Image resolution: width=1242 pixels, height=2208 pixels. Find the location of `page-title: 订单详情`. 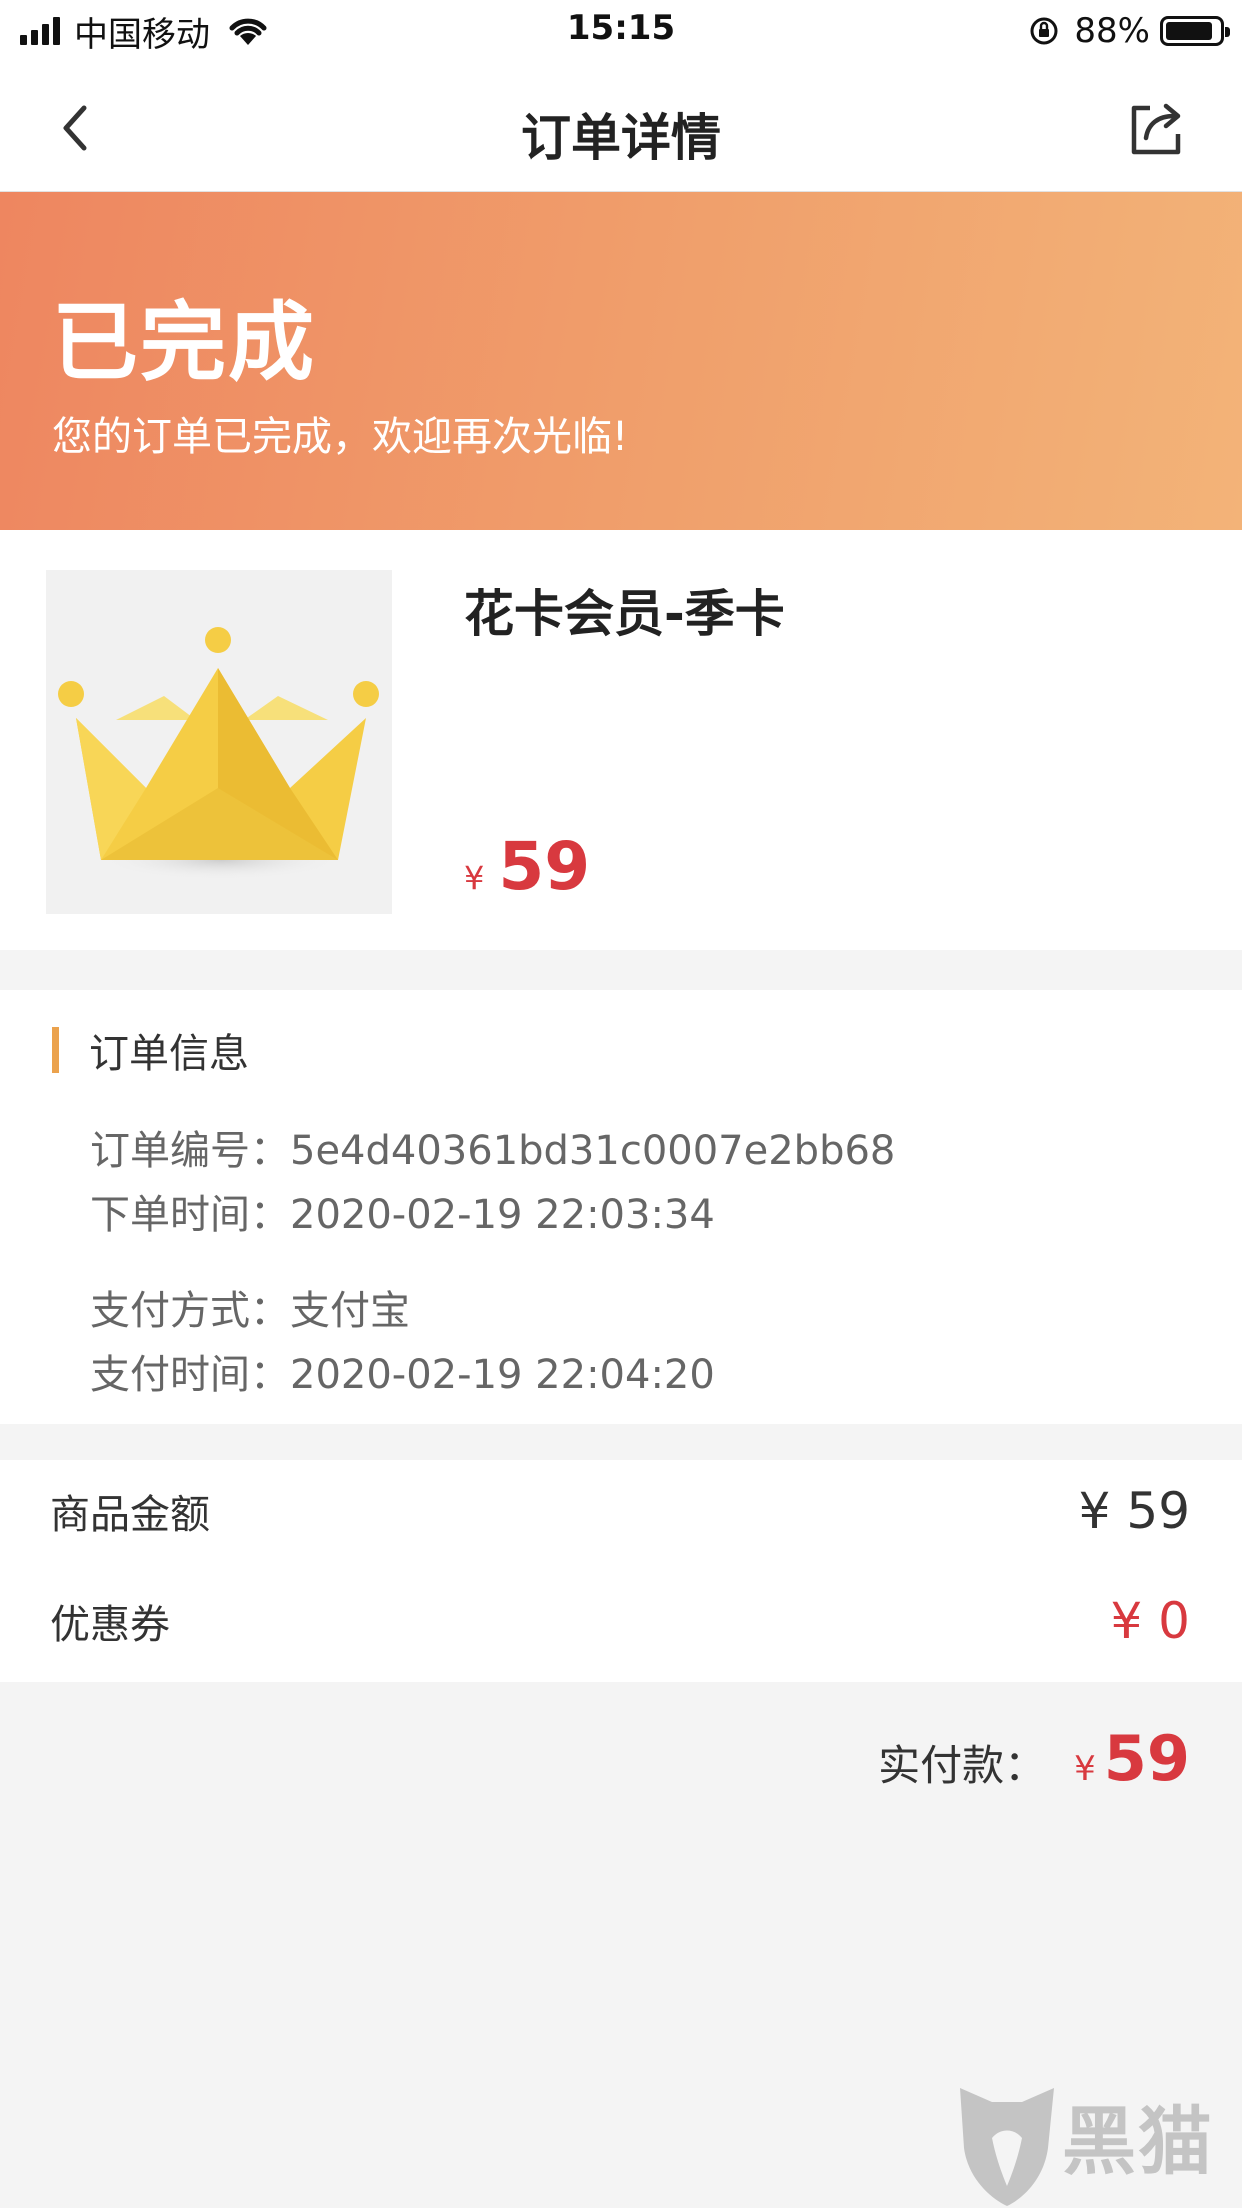

page-title: 订单详情 is located at coordinates (621, 138).